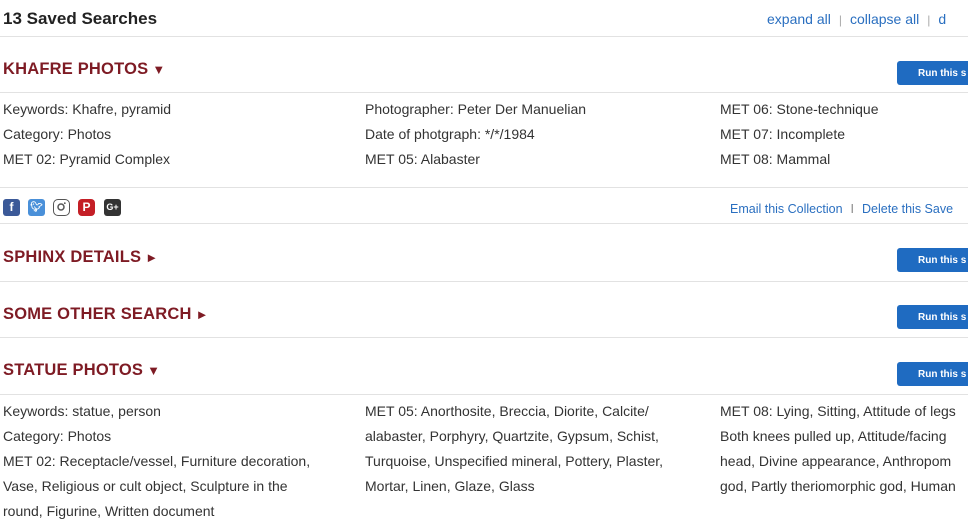  I want to click on collapse-all-link: collapse all, so click(884, 19).